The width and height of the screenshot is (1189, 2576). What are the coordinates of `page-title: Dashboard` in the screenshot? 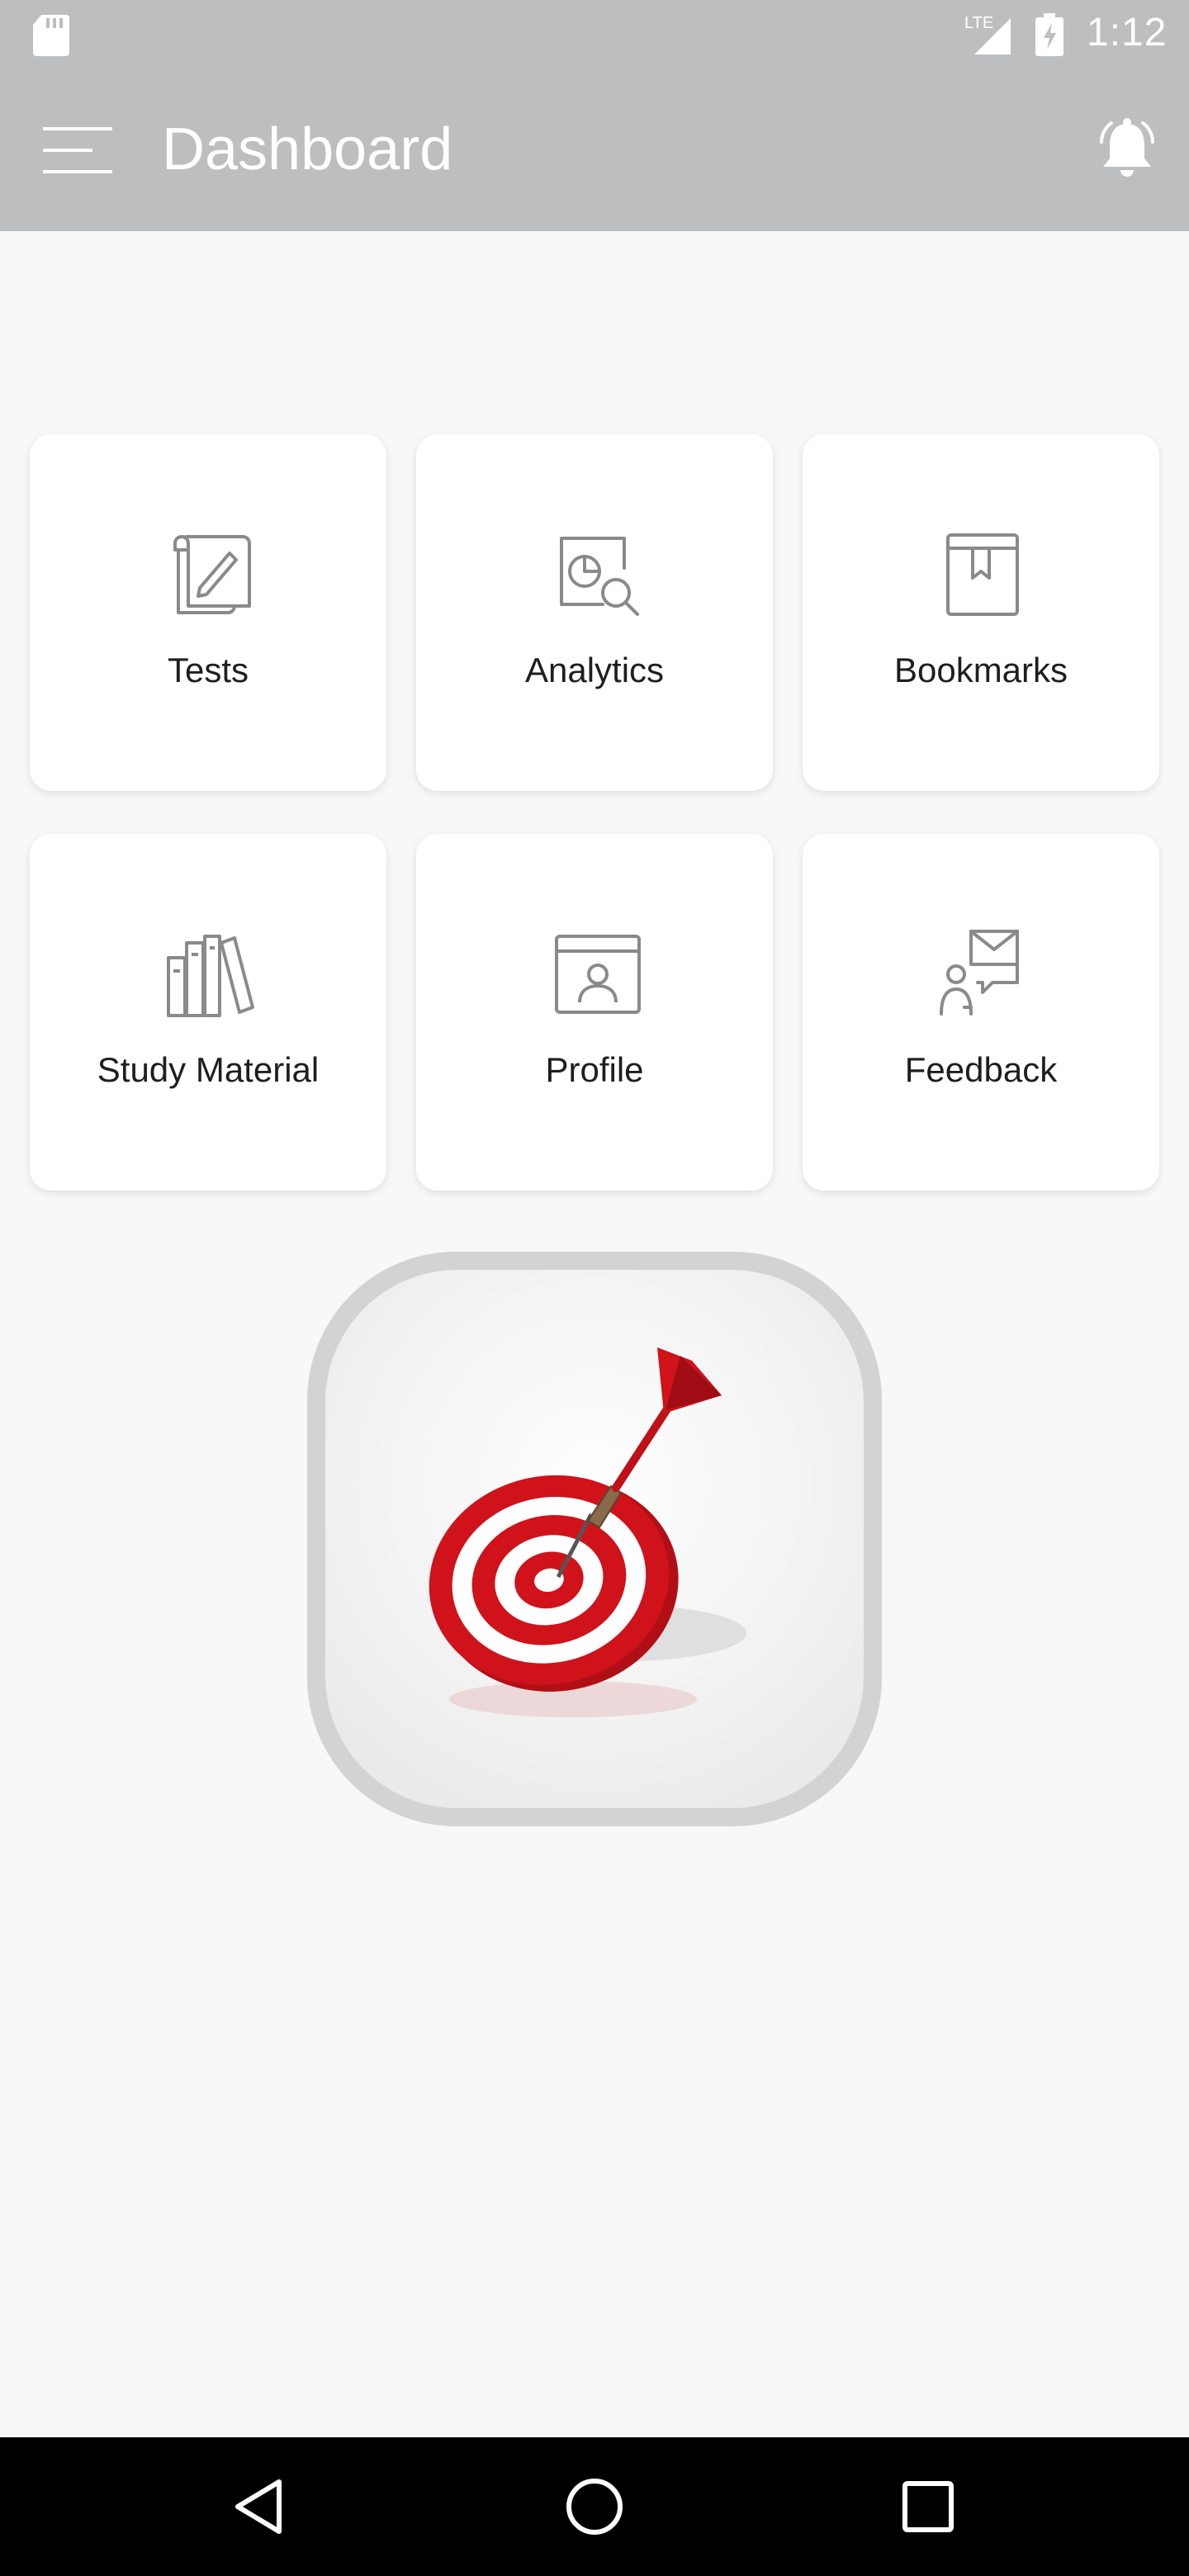 It's located at (307, 149).